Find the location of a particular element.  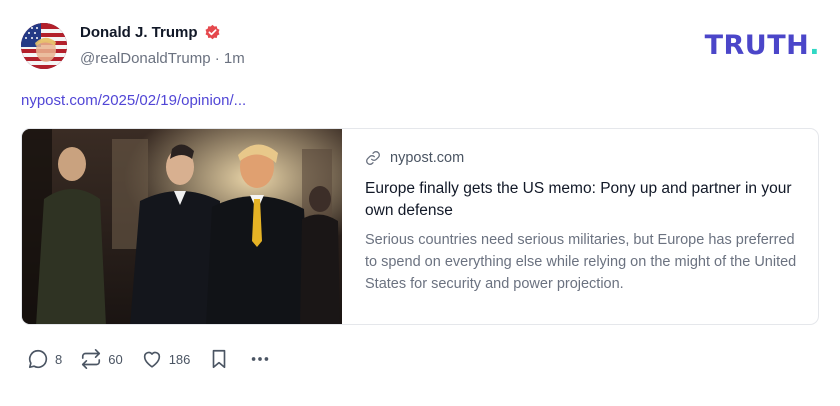

bookmark-button is located at coordinates (219, 359).